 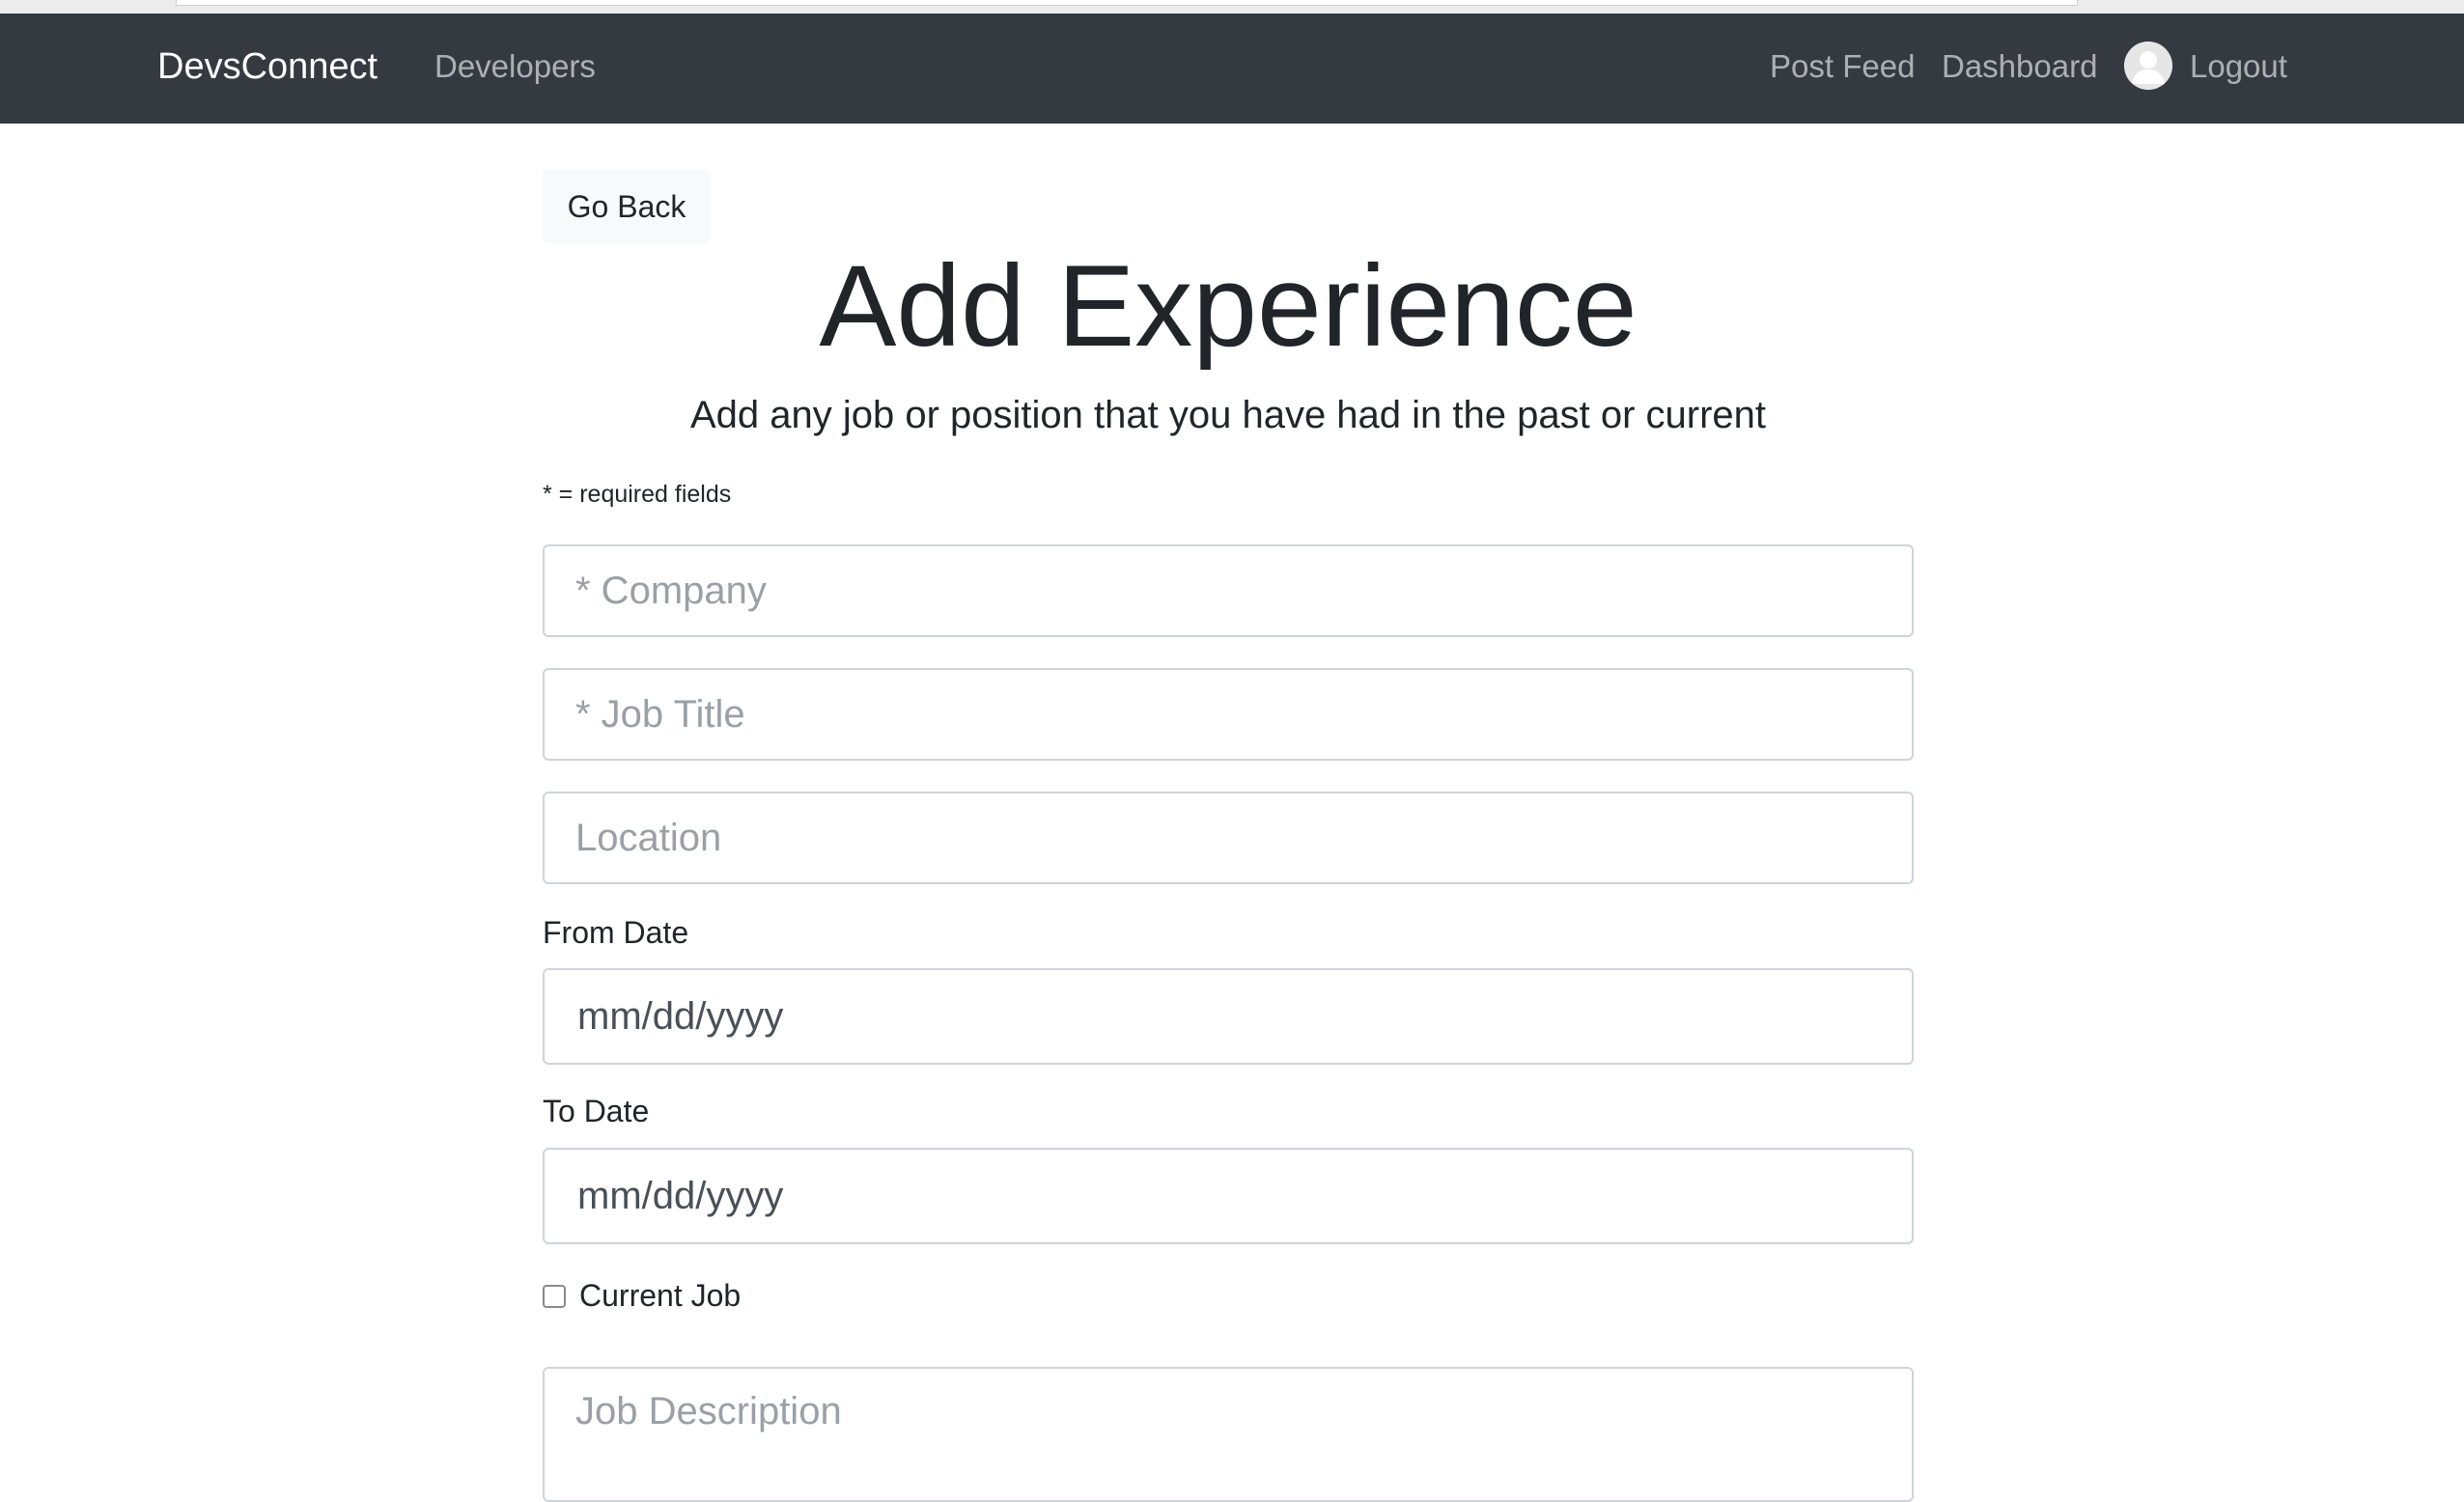 What do you see at coordinates (1229, 1196) in the screenshot?
I see `to-date-input: mm/dd/yyyy` at bounding box center [1229, 1196].